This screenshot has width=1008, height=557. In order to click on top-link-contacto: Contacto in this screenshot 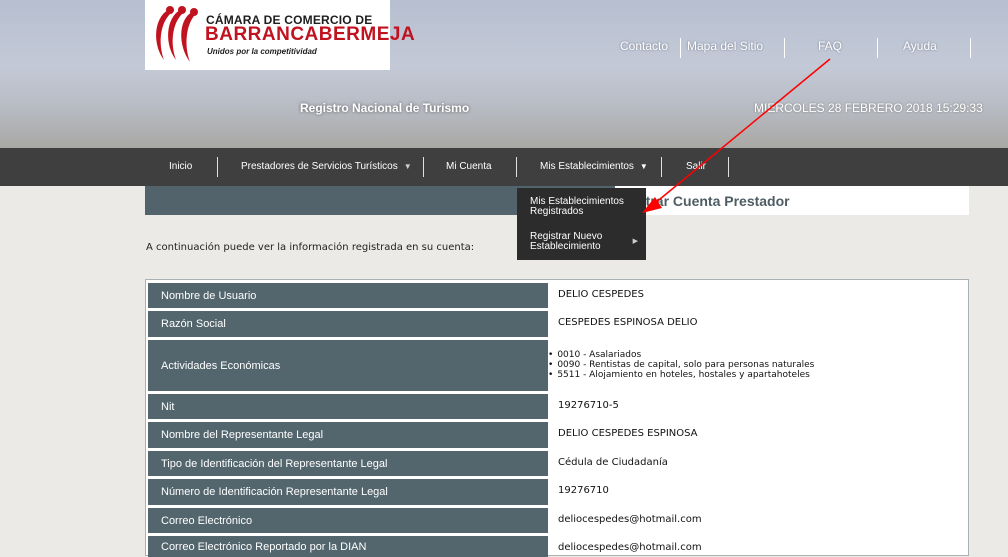, I will do `click(644, 46)`.